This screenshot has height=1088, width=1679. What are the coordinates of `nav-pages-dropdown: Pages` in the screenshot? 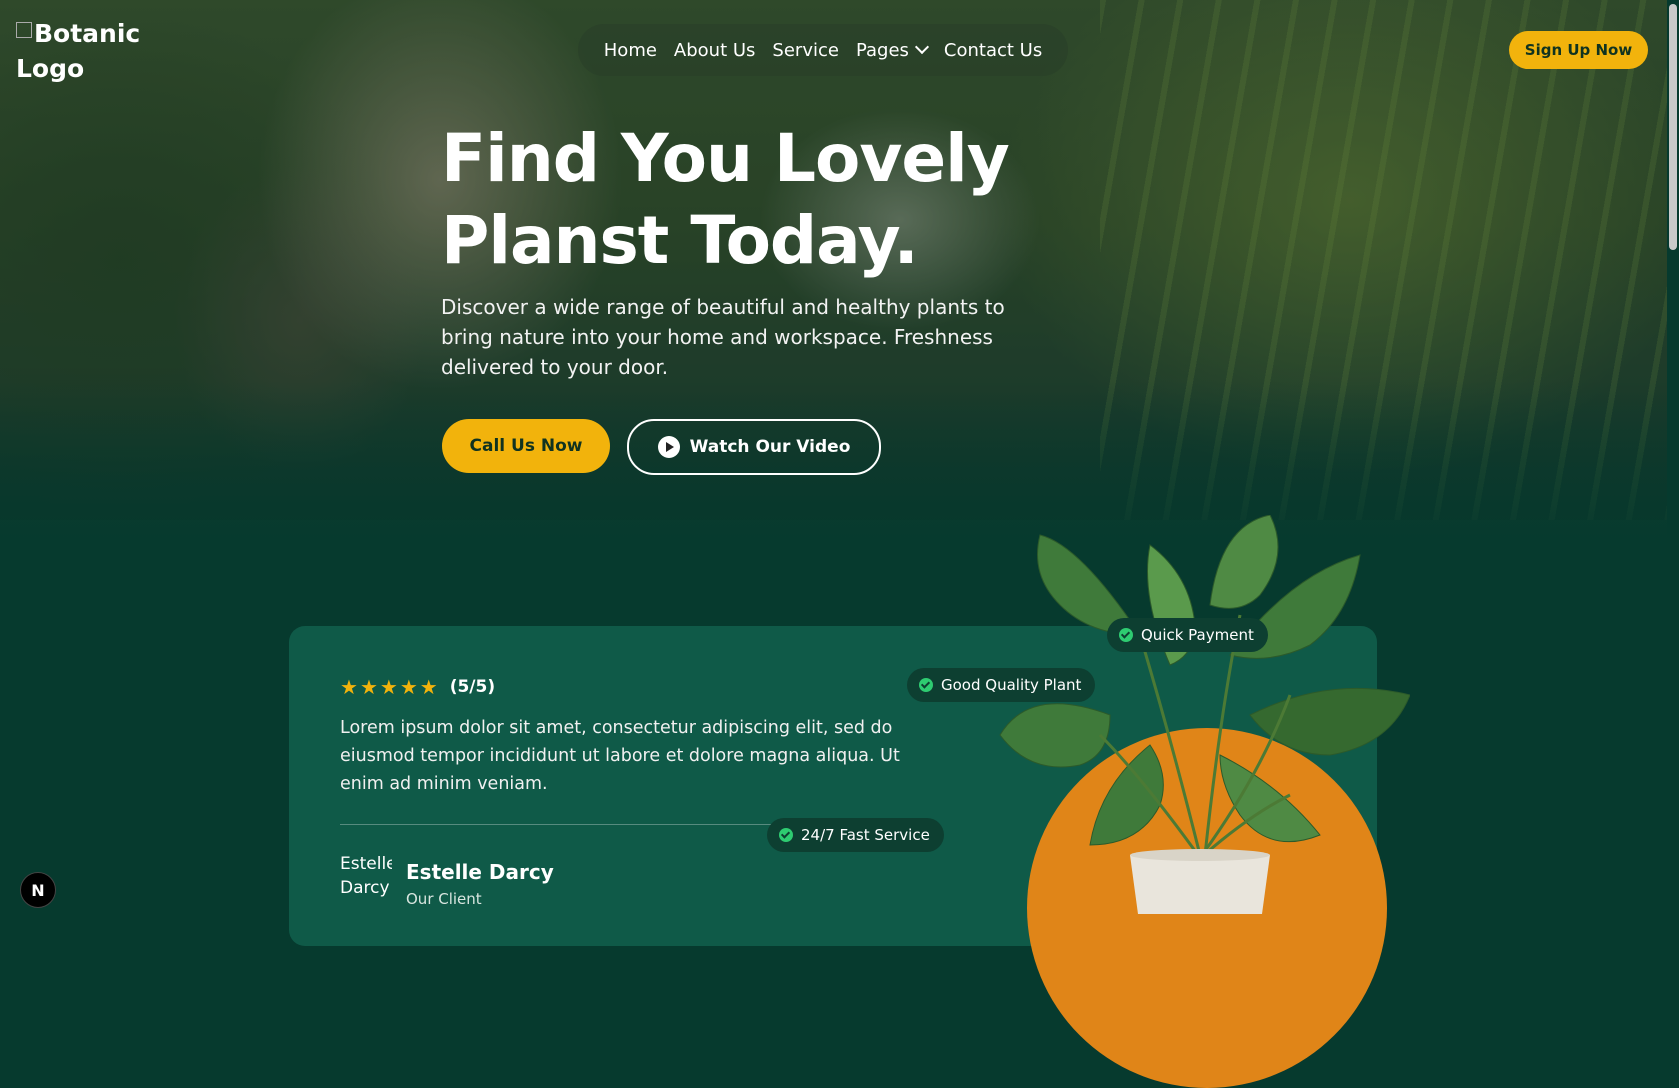 It's located at (892, 50).